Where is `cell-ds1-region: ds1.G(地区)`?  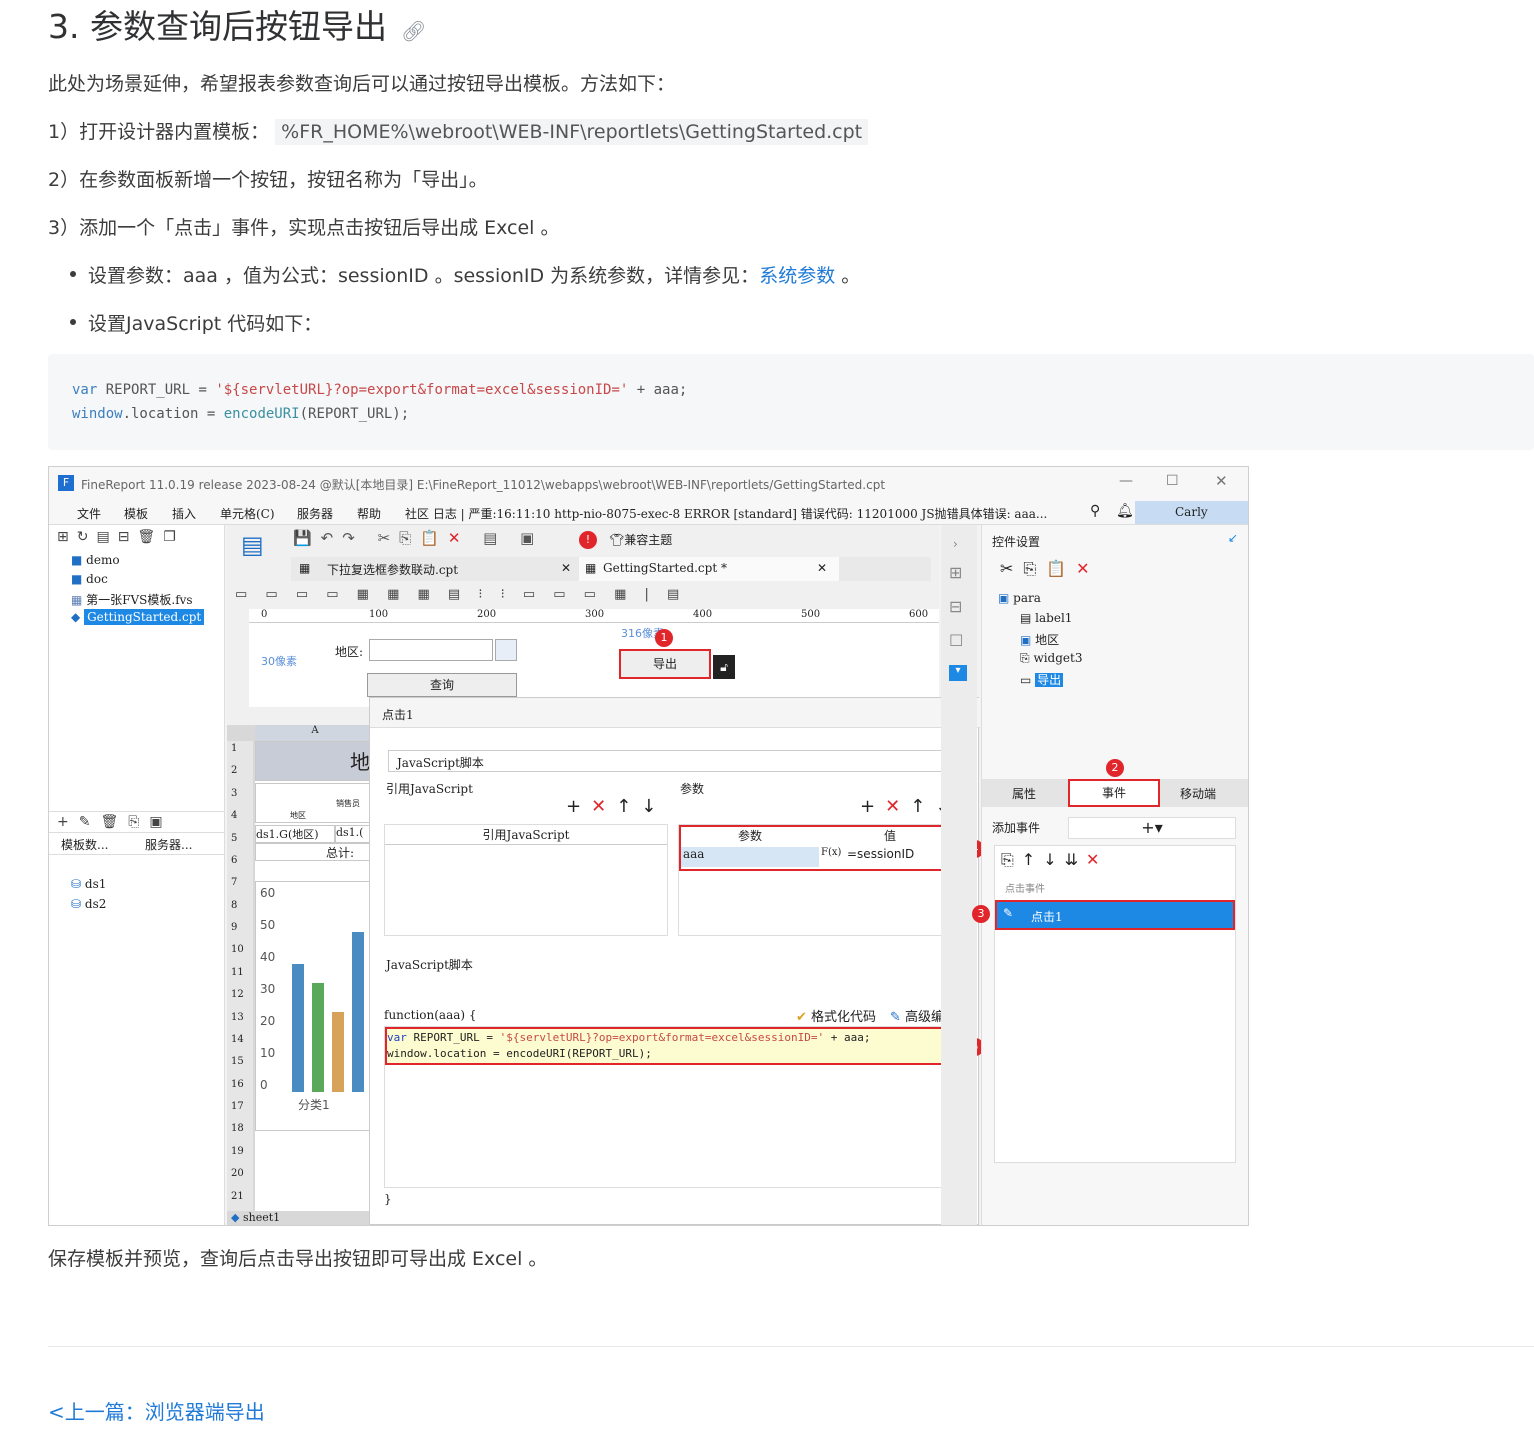 cell-ds1-region: ds1.G(地区) is located at coordinates (295, 834).